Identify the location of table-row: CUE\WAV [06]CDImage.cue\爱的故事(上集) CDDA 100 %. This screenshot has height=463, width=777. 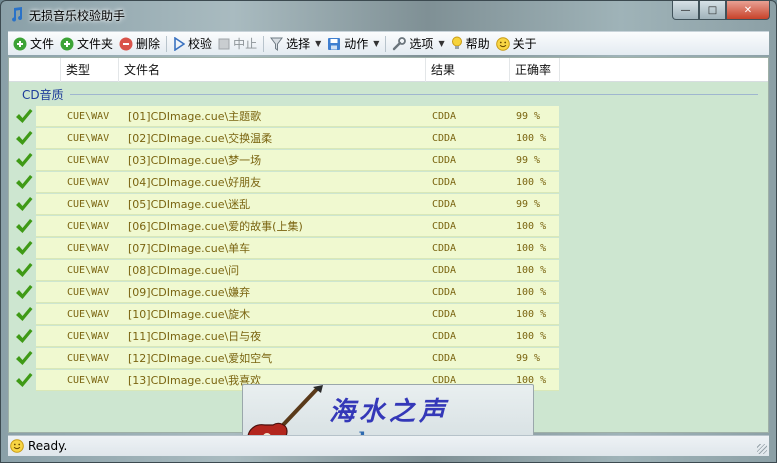
(388, 227).